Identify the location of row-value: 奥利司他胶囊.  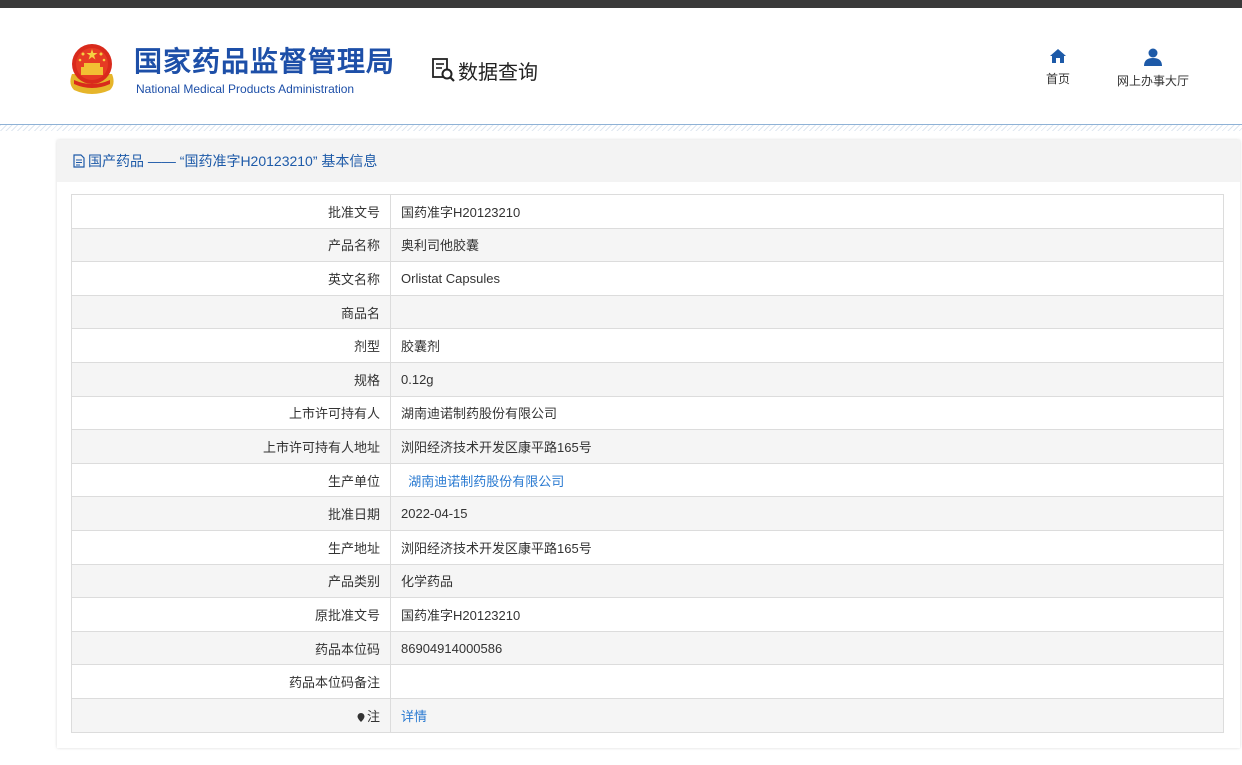
(807, 245).